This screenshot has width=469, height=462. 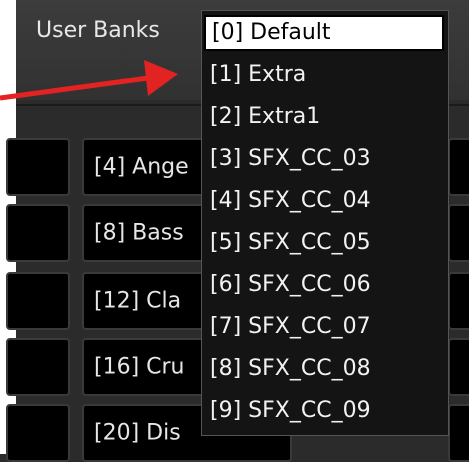 What do you see at coordinates (324, 33) in the screenshot?
I see `dropdown-option-selected: [0] Default` at bounding box center [324, 33].